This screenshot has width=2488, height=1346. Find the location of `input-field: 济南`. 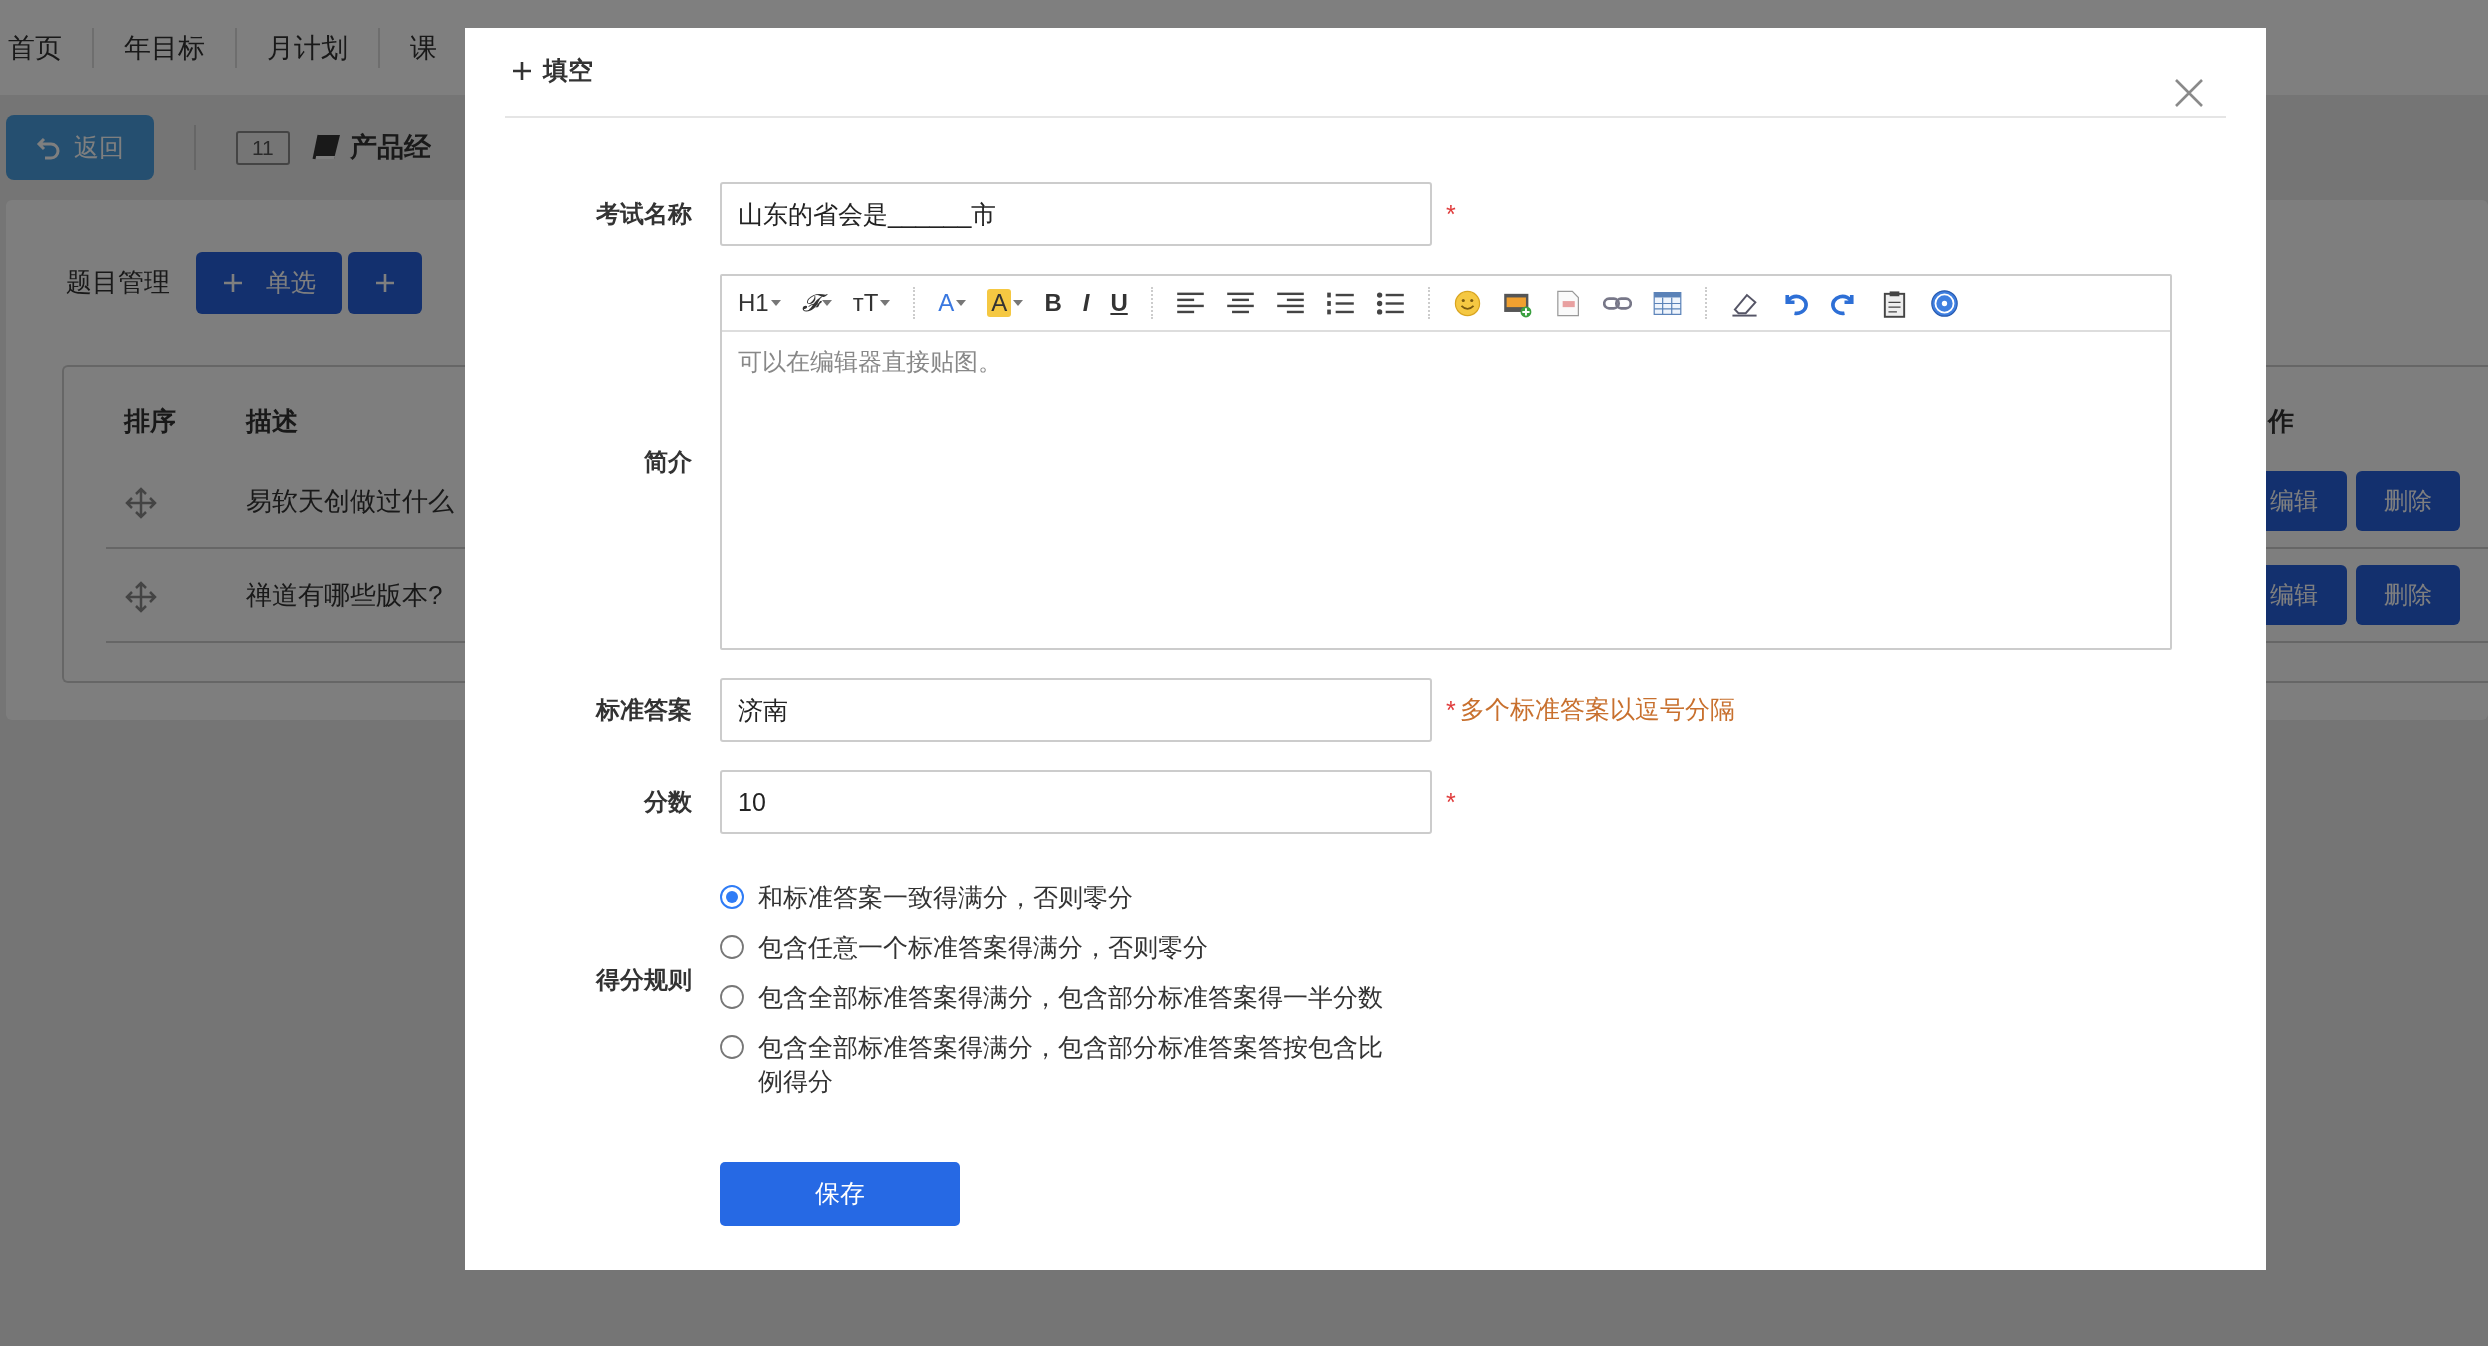

input-field: 济南 is located at coordinates (1076, 710).